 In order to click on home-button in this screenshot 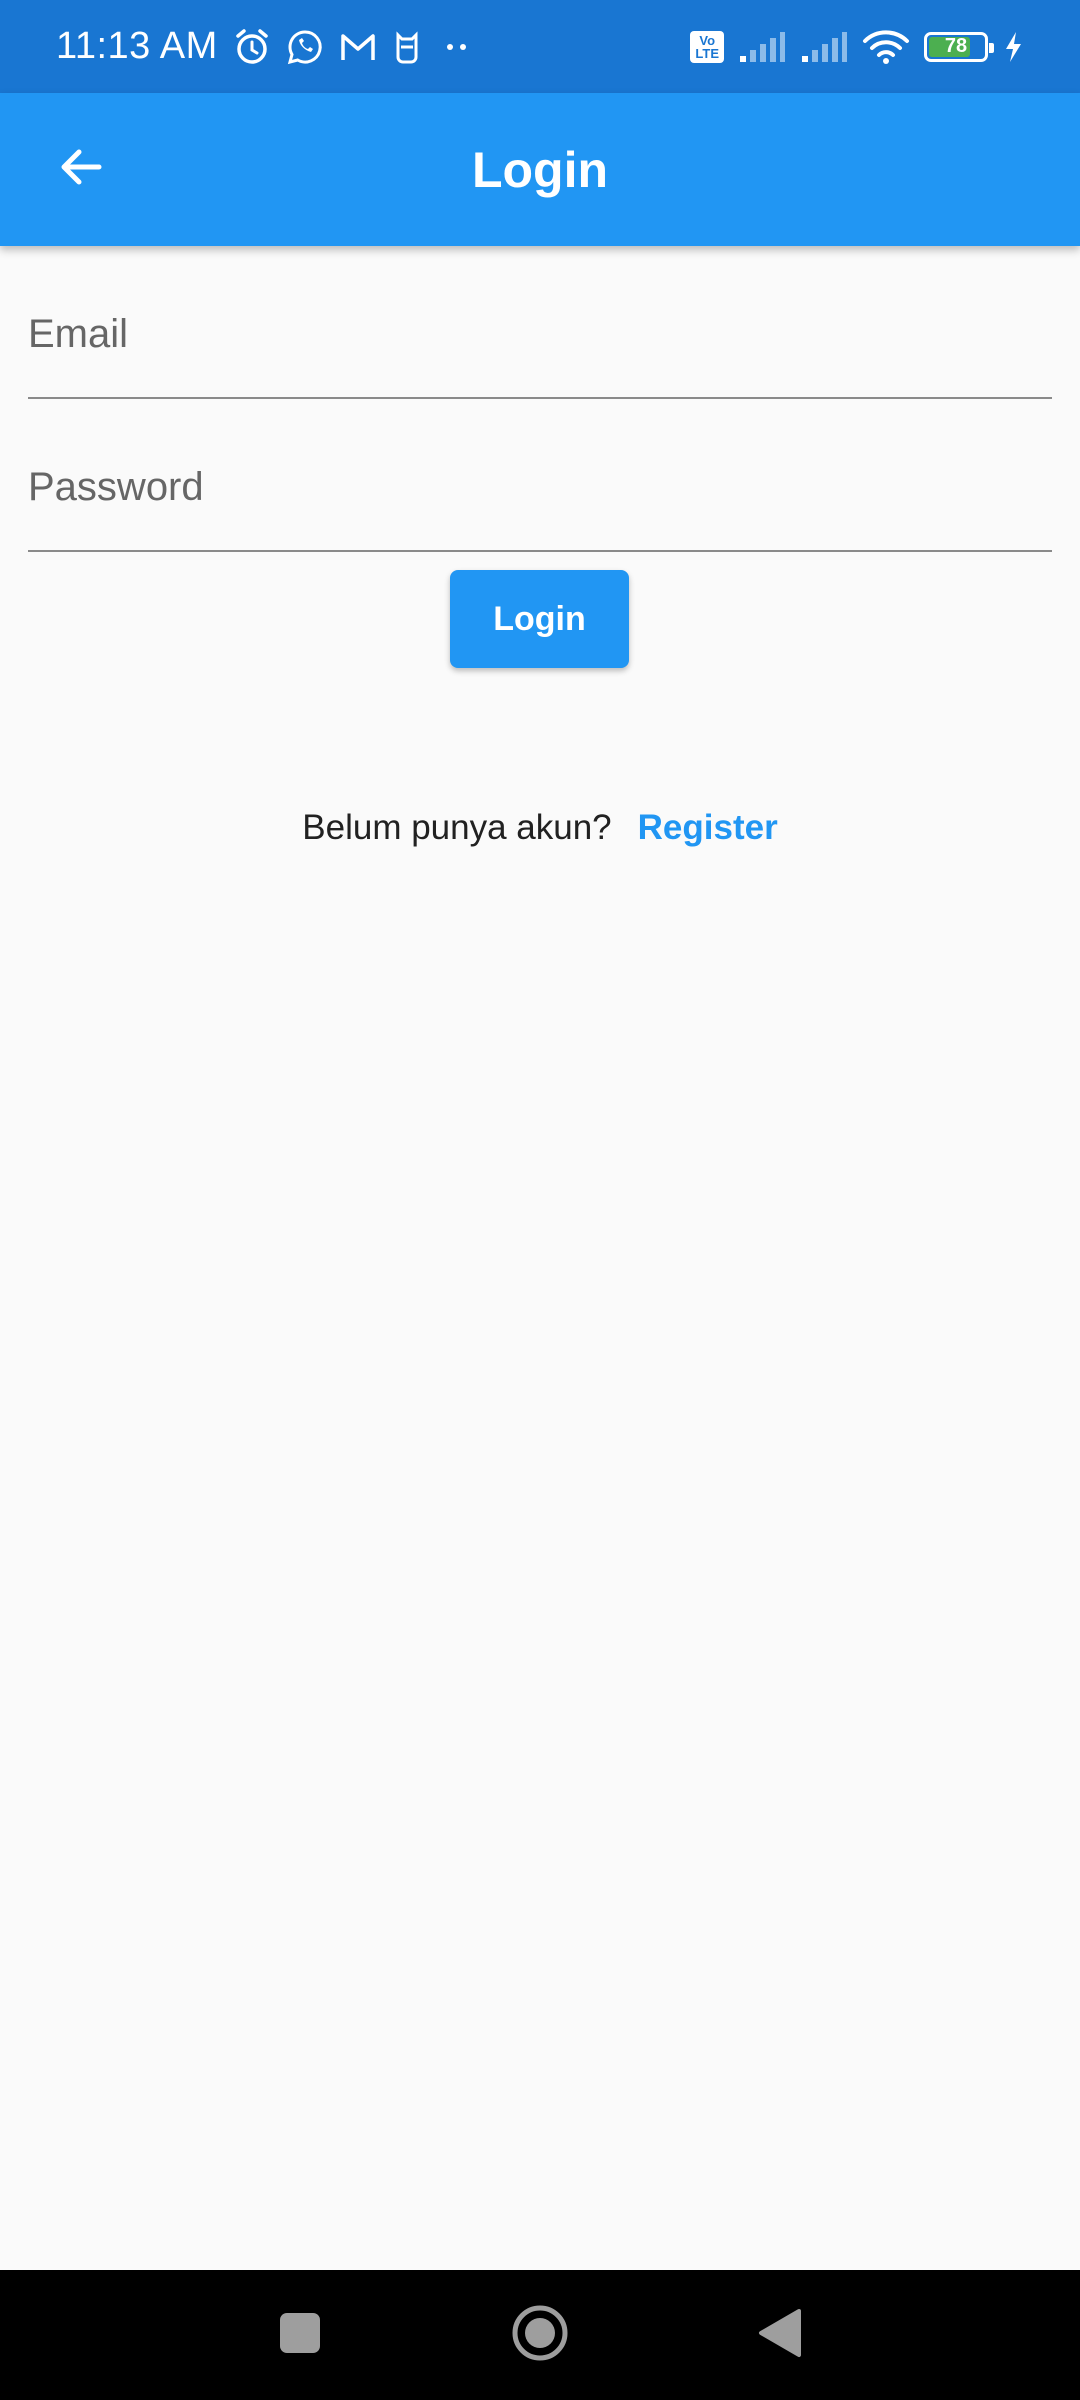, I will do `click(540, 2335)`.